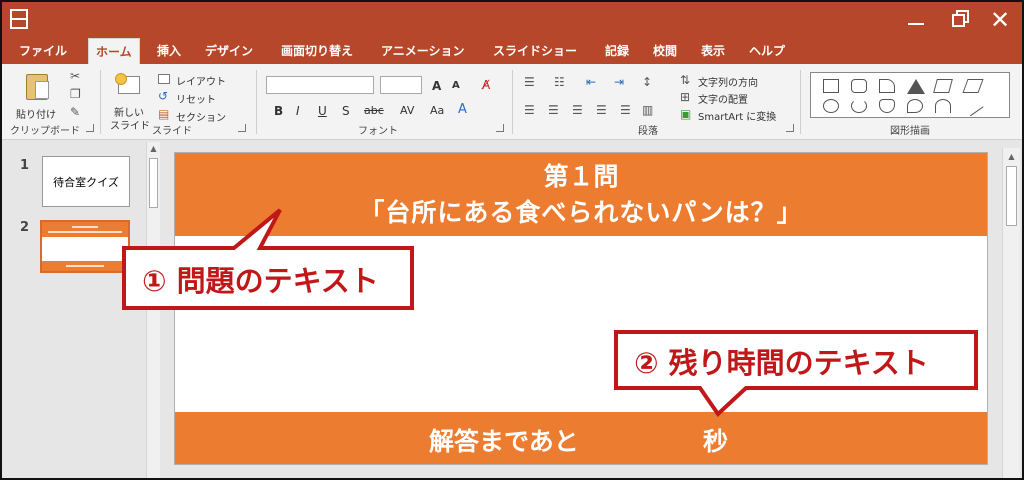 The image size is (1024, 480). I want to click on timer-callout-label: ② 残り時間のテキスト, so click(781, 363).